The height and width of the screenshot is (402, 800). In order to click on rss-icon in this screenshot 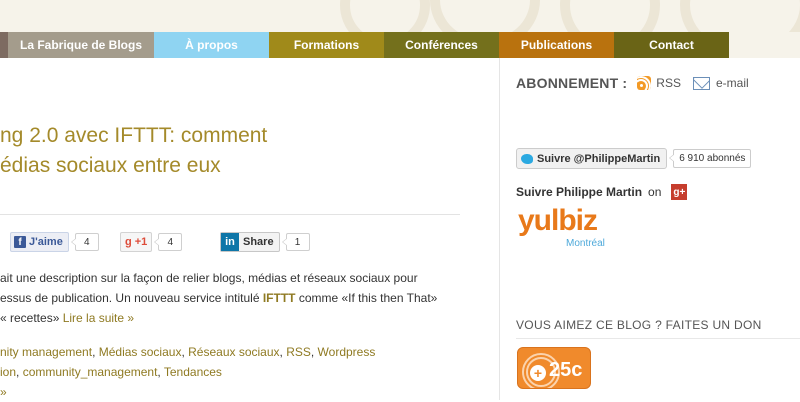, I will do `click(644, 83)`.